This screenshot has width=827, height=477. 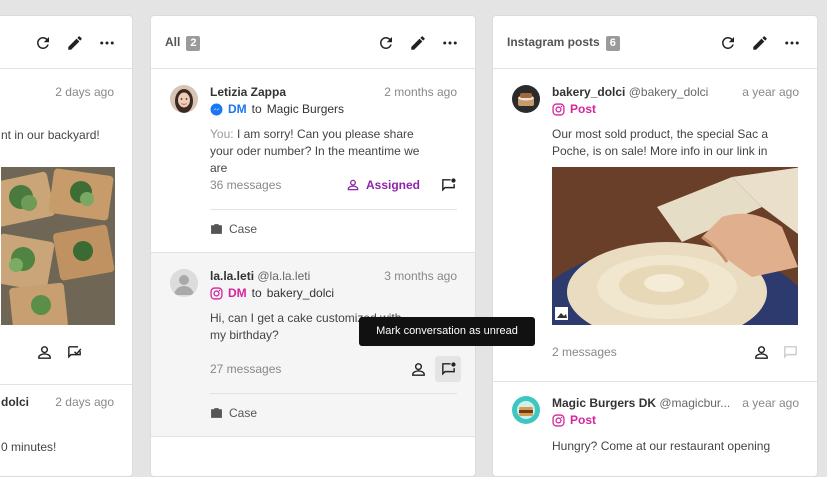 What do you see at coordinates (248, 92) in the screenshot?
I see `contact-name: Letizia Zappa` at bounding box center [248, 92].